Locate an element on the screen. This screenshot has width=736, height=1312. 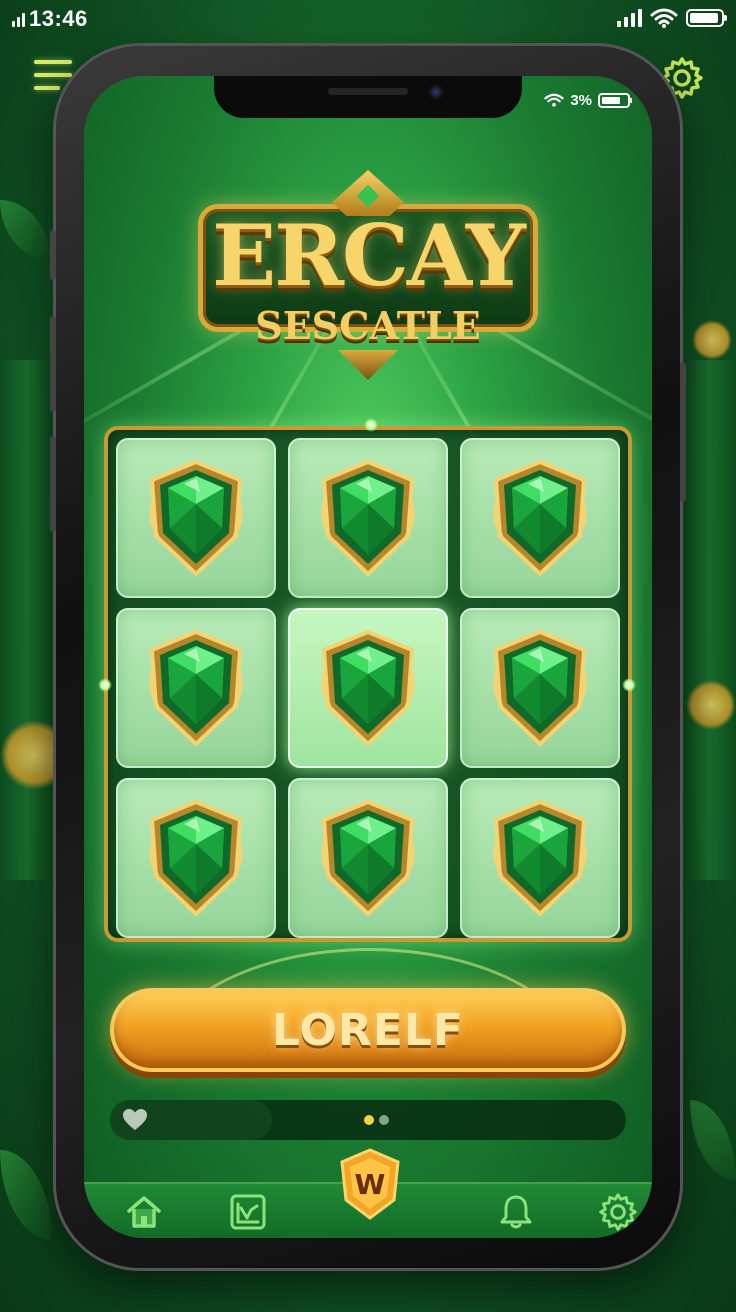
spin-button: LORELF is located at coordinates (368, 1030).